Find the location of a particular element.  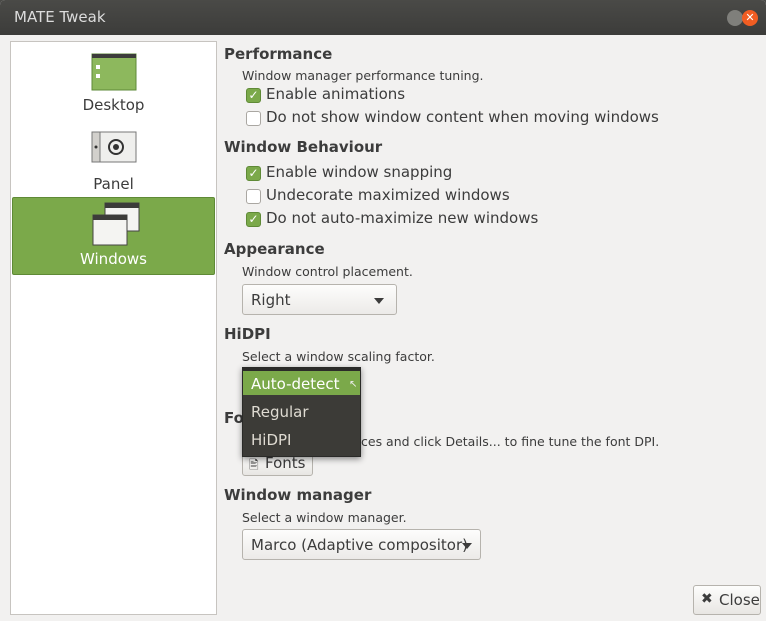

sidebar-item-label: Panel is located at coordinates (113, 184).